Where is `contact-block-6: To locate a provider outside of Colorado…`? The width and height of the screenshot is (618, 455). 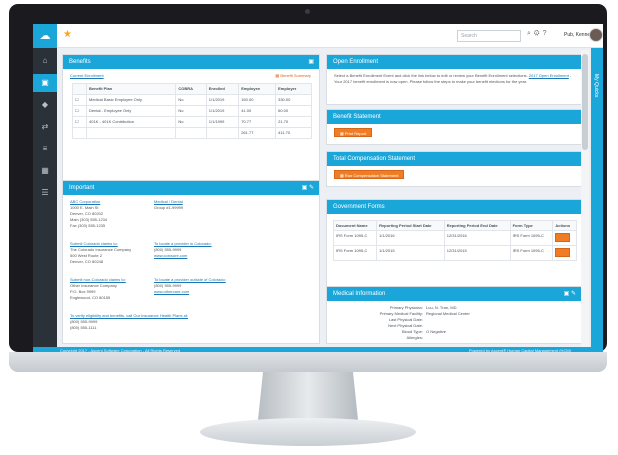 contact-block-6: To locate a provider outside of Colorado… is located at coordinates (190, 285).